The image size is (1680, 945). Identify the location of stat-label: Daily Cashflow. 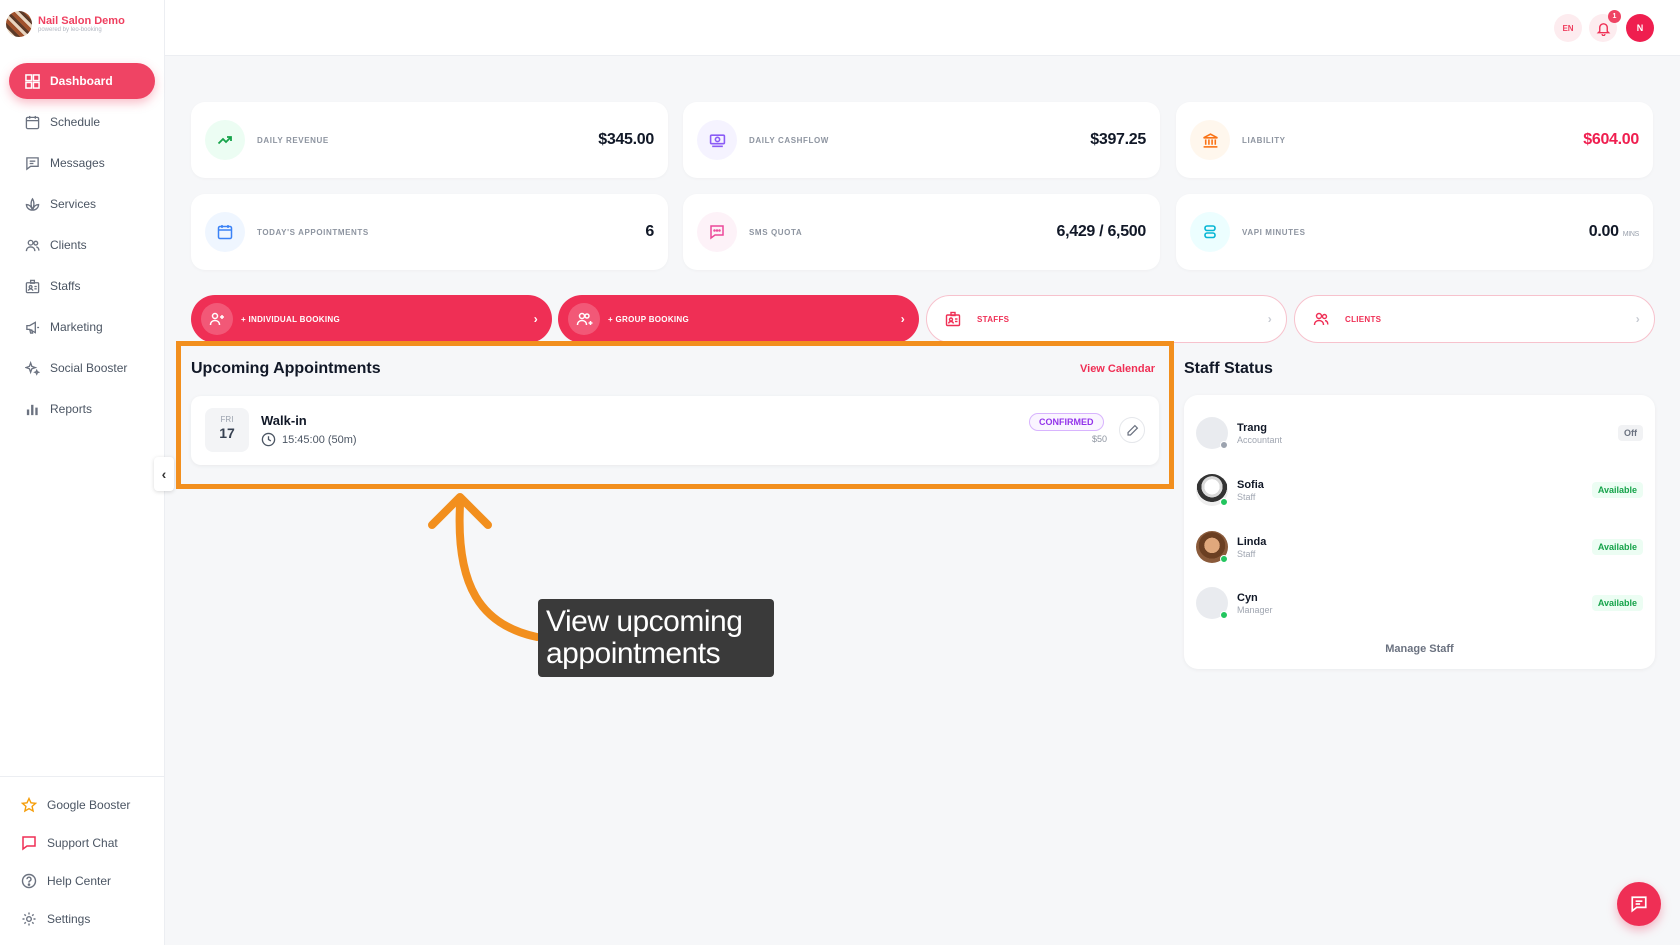
(789, 140).